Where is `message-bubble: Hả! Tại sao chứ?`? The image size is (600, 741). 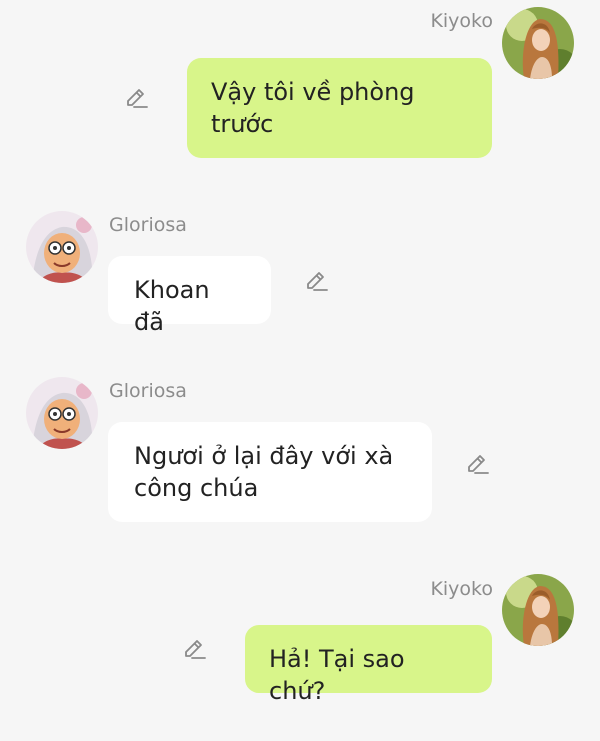
message-bubble: Hả! Tại sao chứ? is located at coordinates (368, 665).